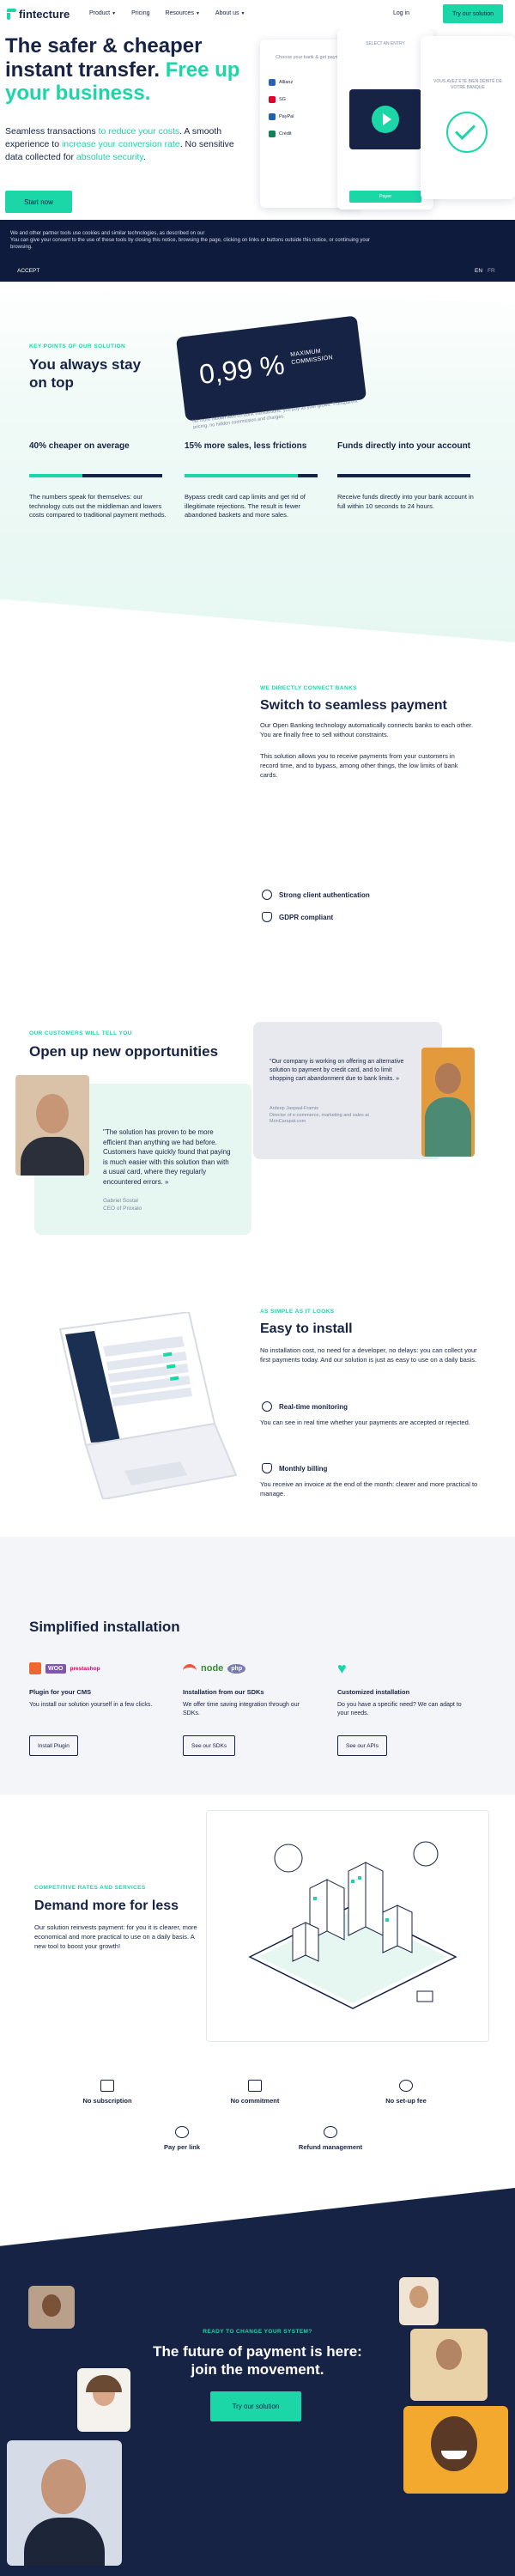 Image resolution: width=515 pixels, height=2576 pixels. What do you see at coordinates (285, 134) in the screenshot?
I see `mock-bank-name: Crédit` at bounding box center [285, 134].